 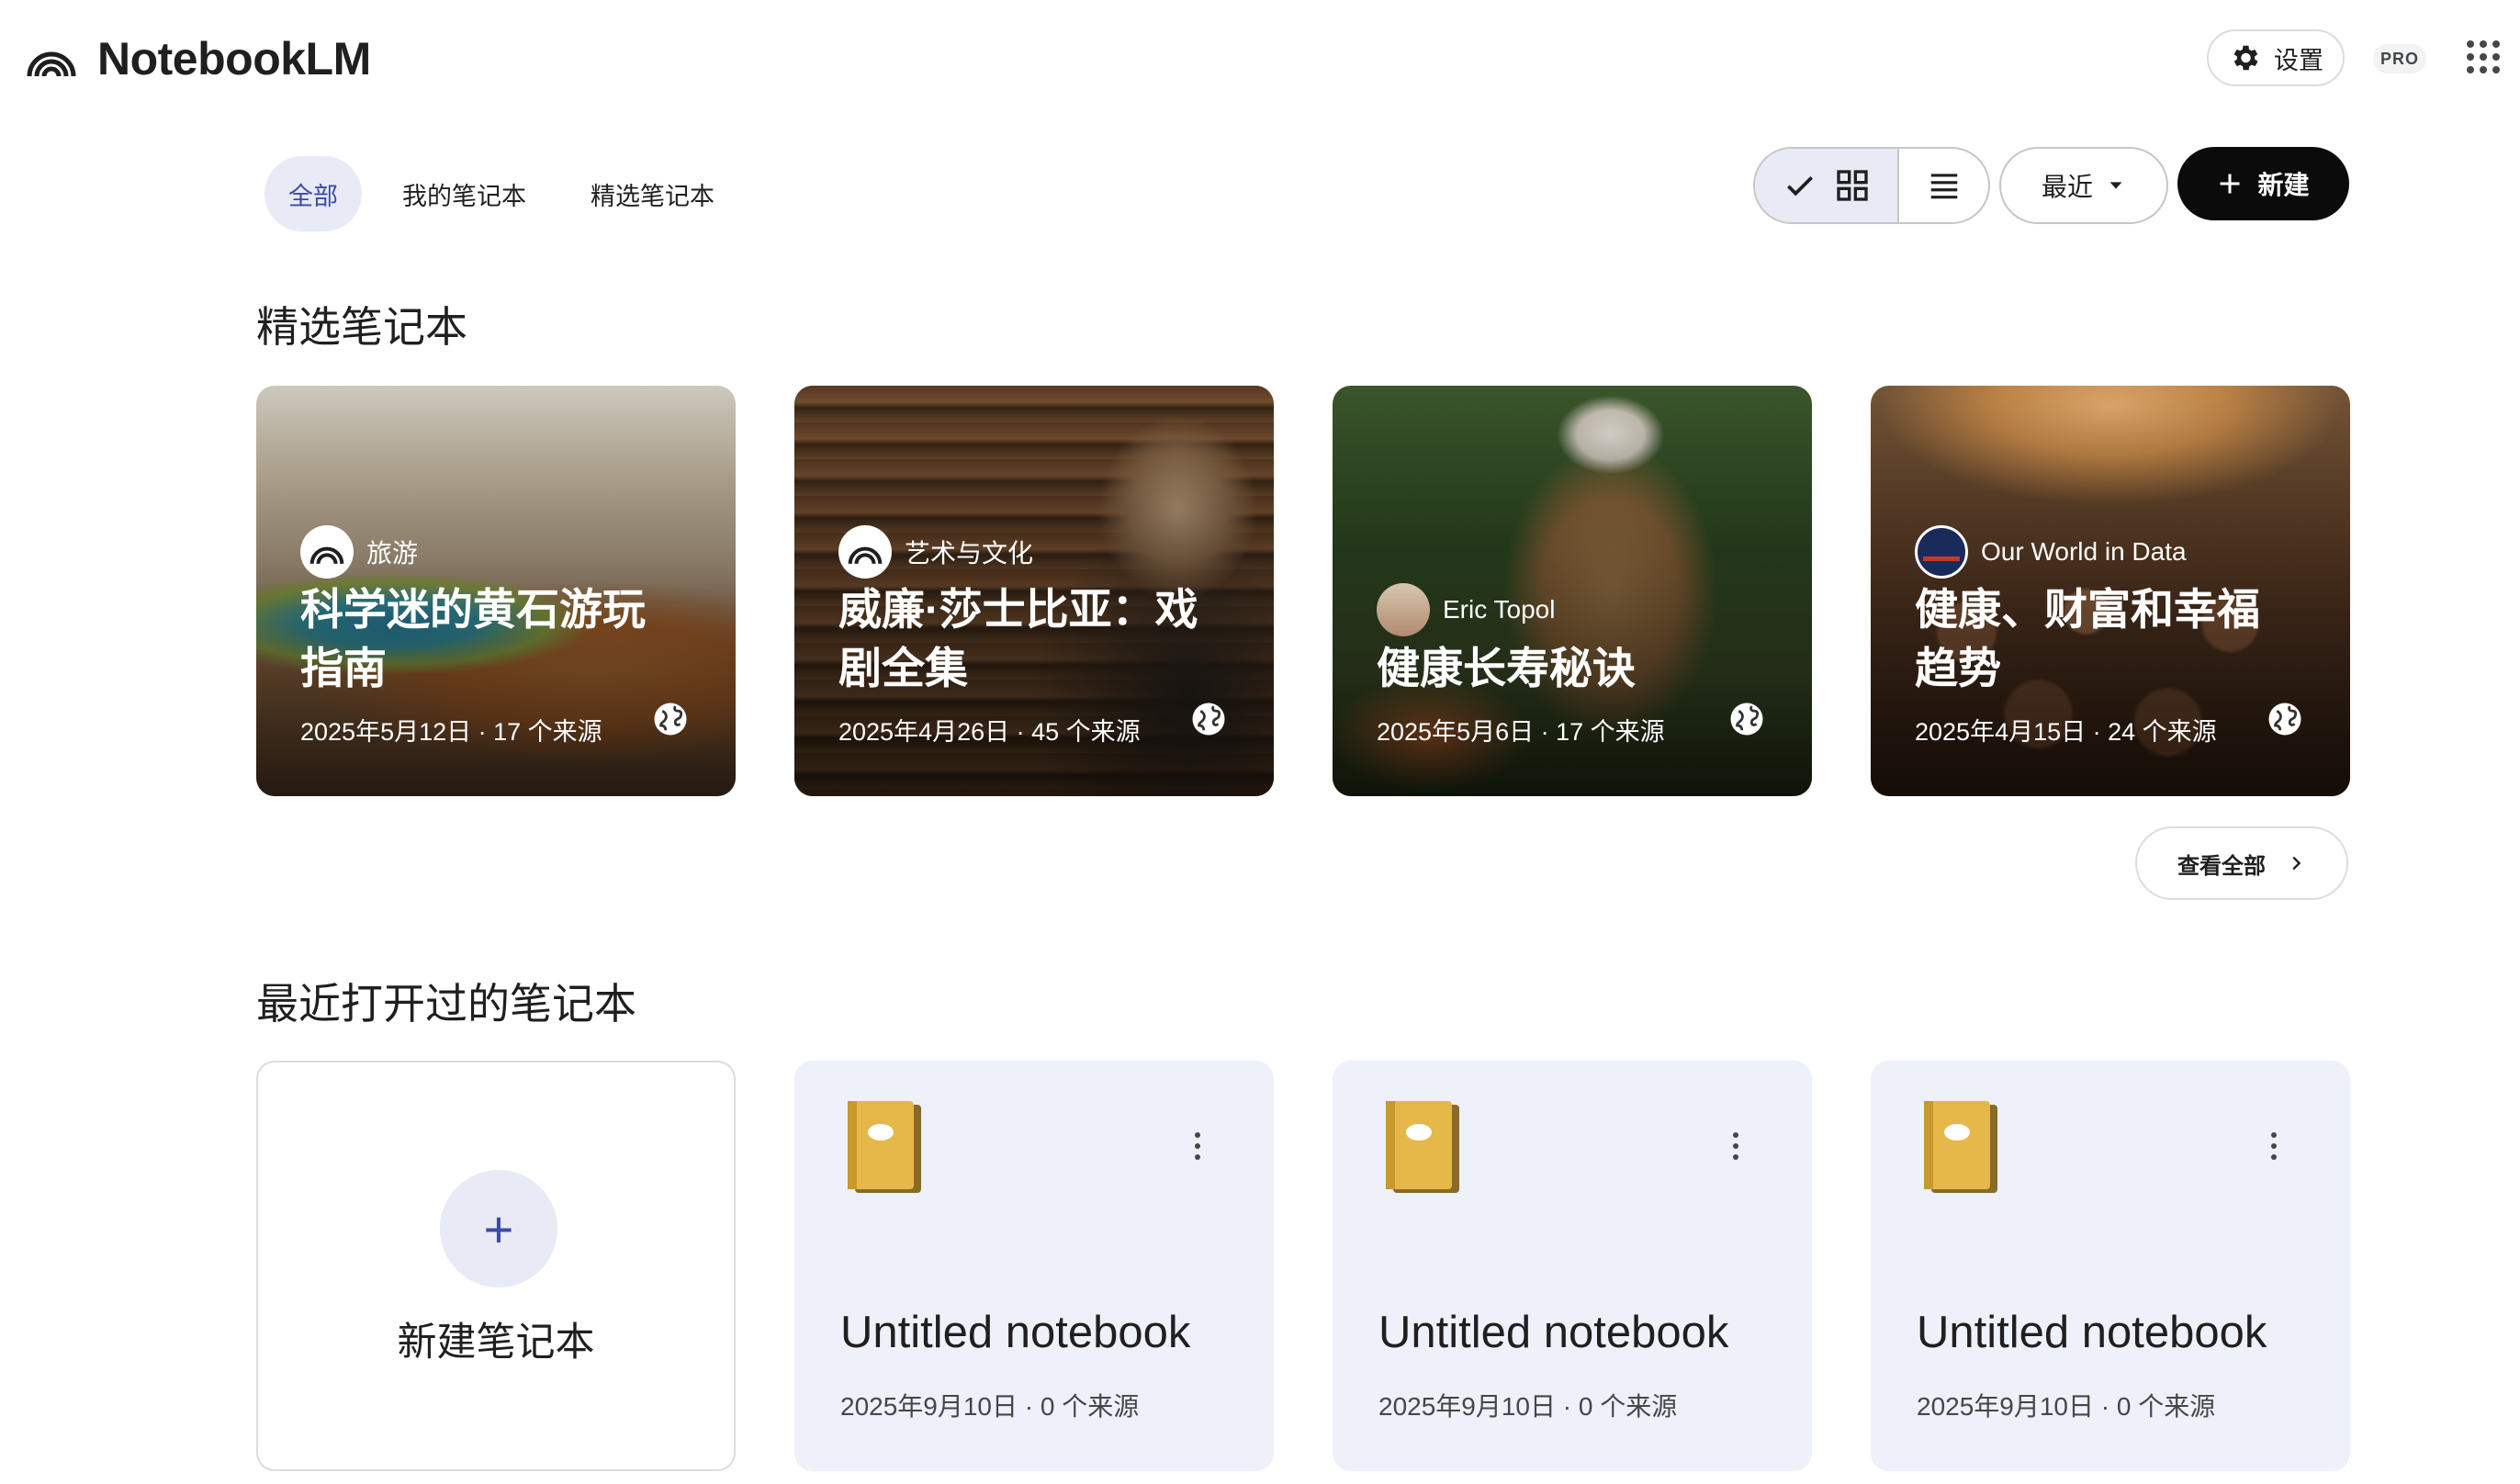 I want to click on featured-card-shakespeare: 艺术与文化 威廉·莎士比亚：戏剧全集 2025年4月26日 · 45 个来源, so click(x=1034, y=591).